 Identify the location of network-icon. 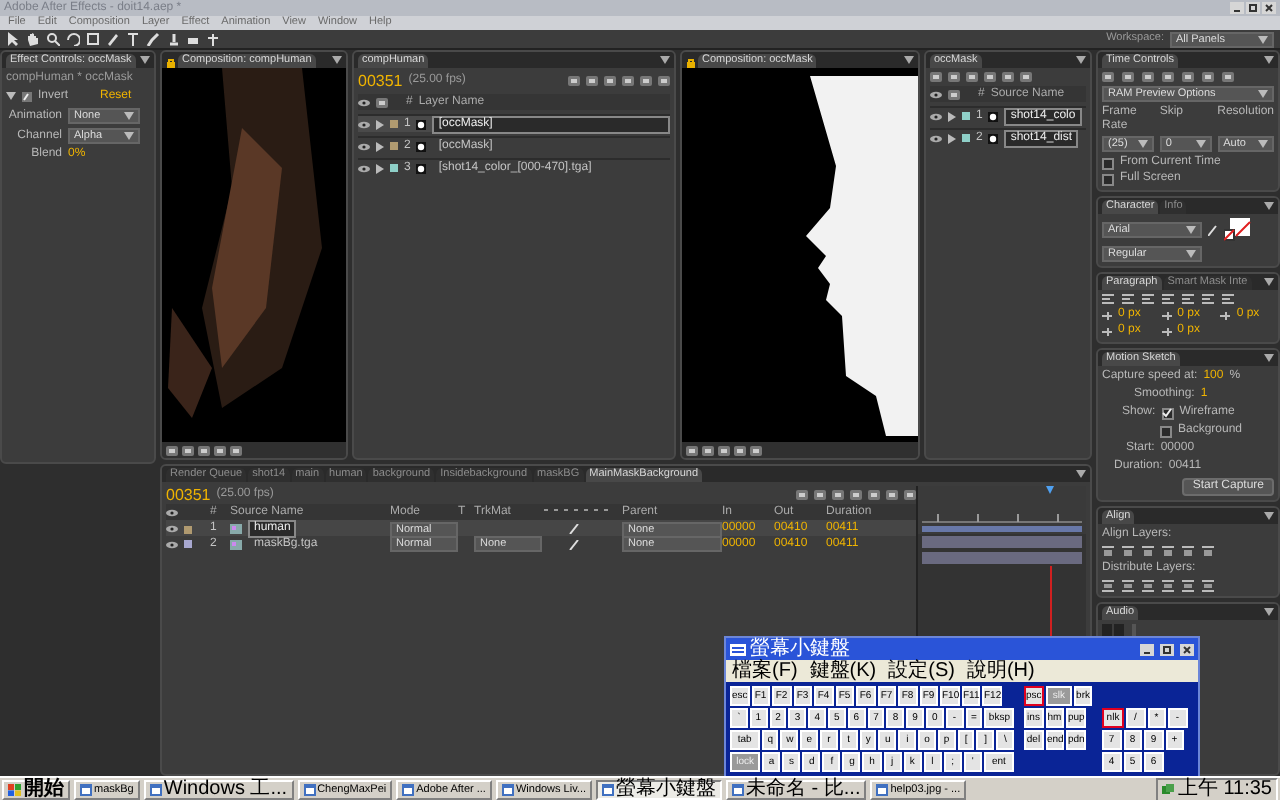
(1167, 789).